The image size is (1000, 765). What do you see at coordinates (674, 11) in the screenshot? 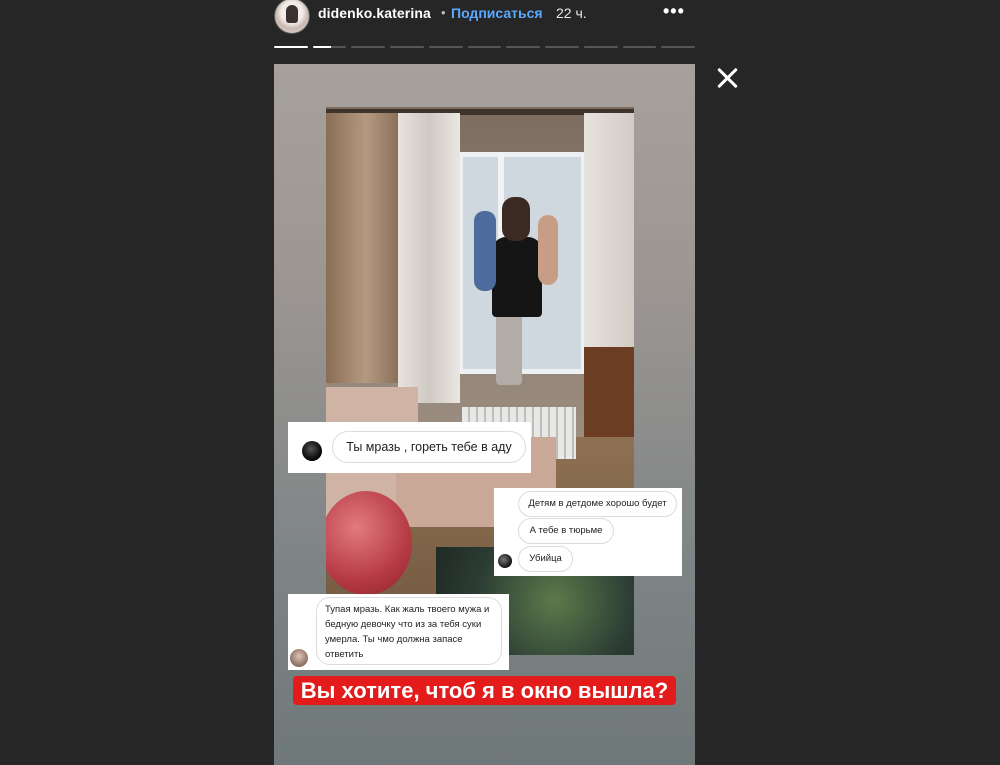
I see `more-icon: •••` at bounding box center [674, 11].